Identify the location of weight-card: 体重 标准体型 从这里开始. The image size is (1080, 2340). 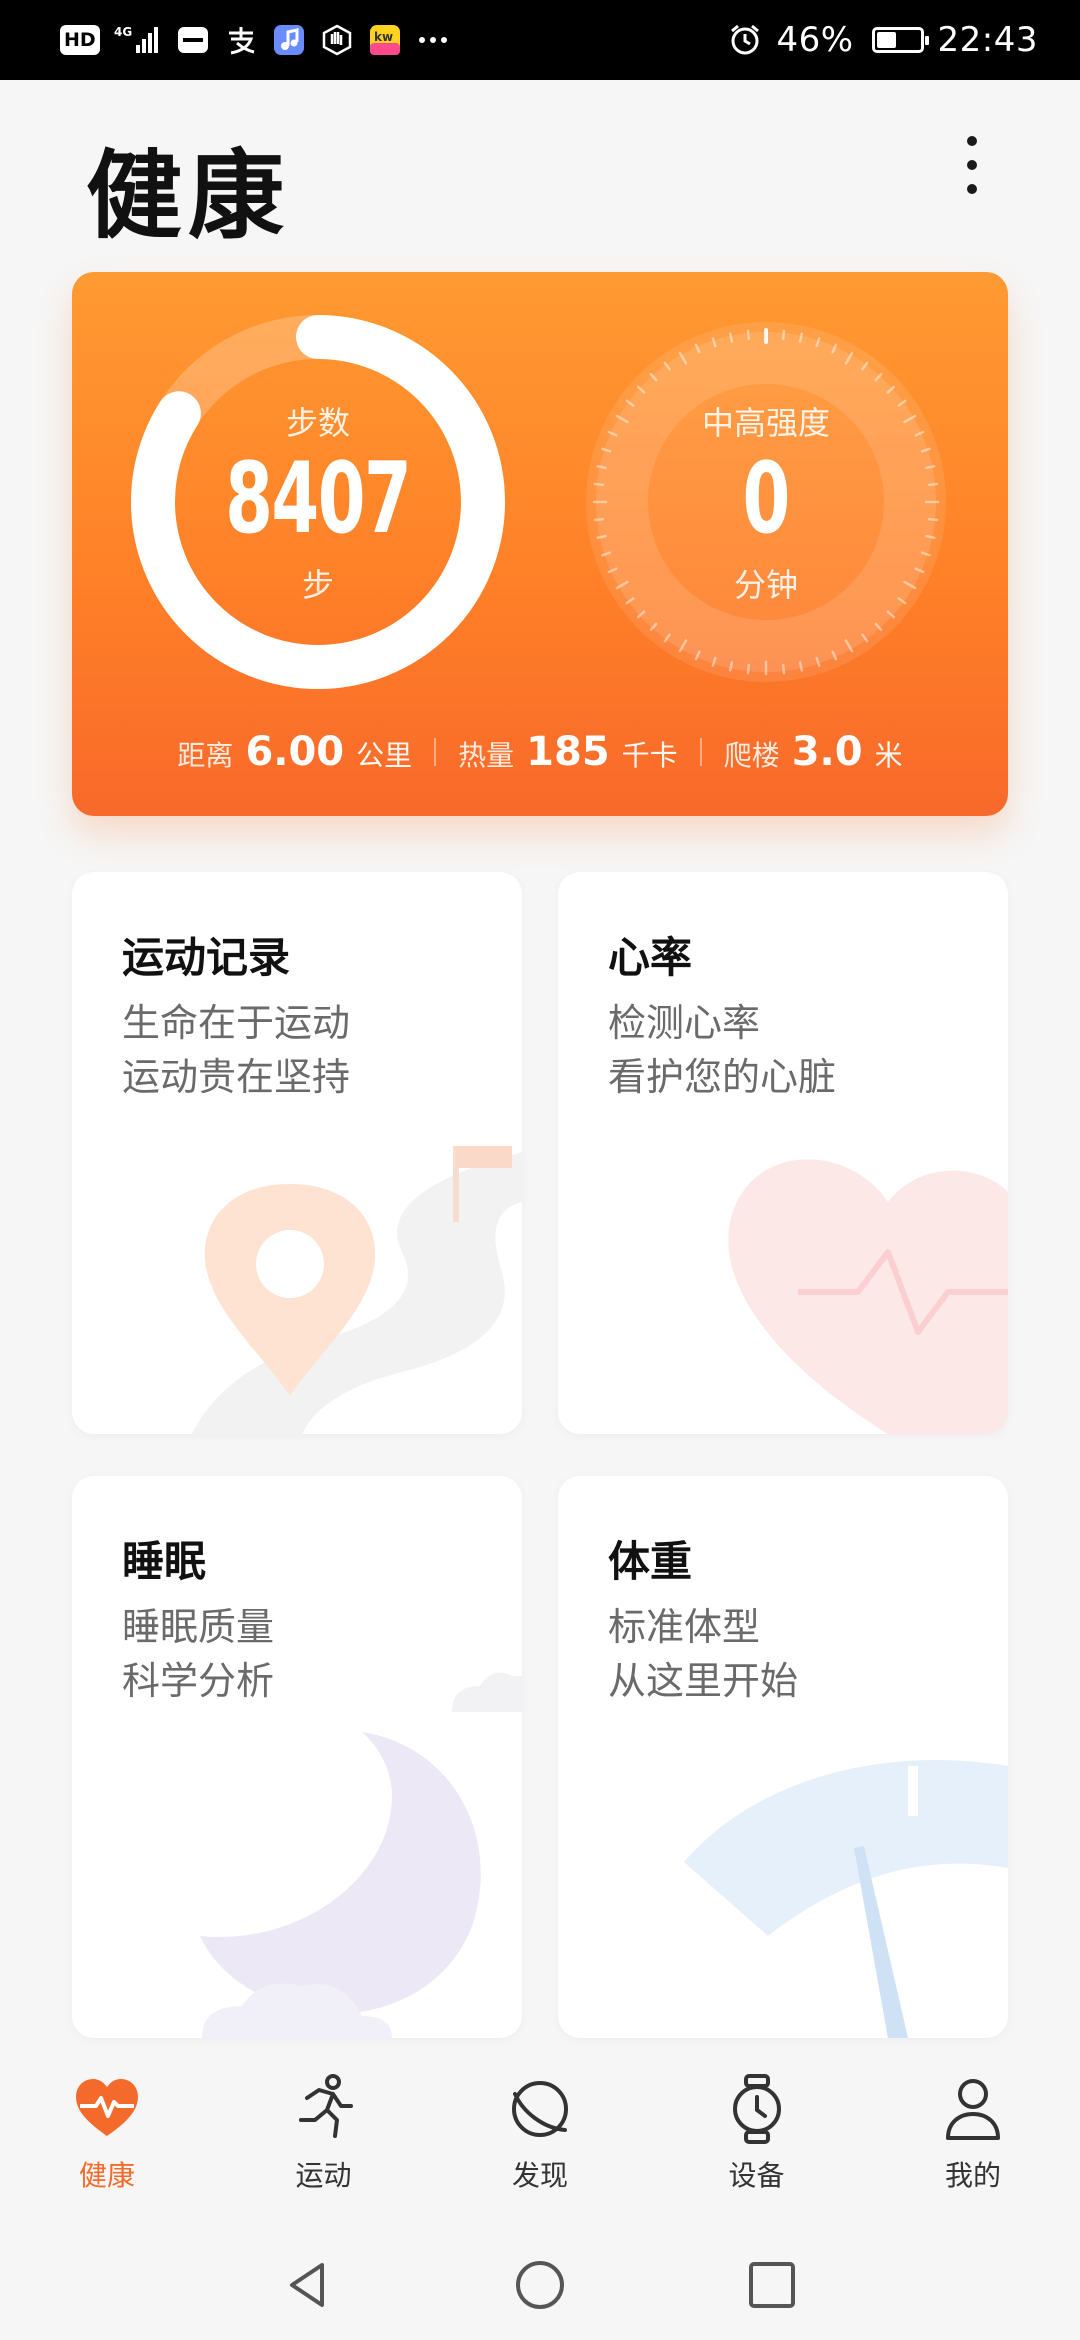
(783, 1757).